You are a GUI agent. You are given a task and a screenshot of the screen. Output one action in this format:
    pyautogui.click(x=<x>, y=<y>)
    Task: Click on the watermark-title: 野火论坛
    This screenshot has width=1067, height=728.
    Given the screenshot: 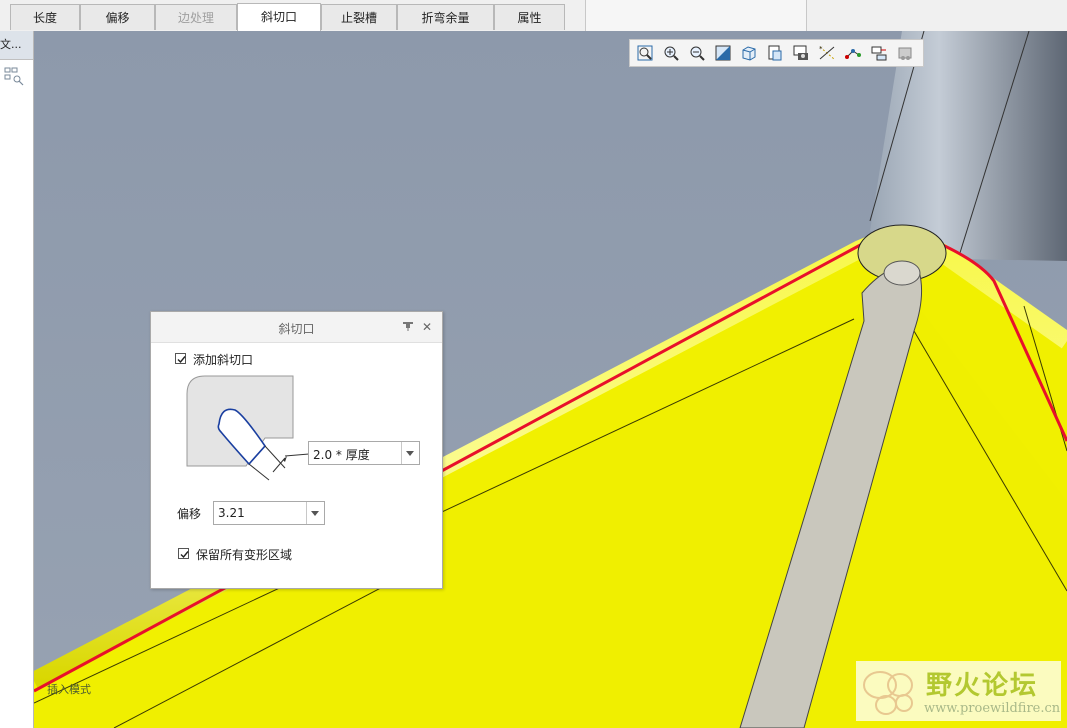 What is the action you would take?
    pyautogui.click(x=982, y=686)
    